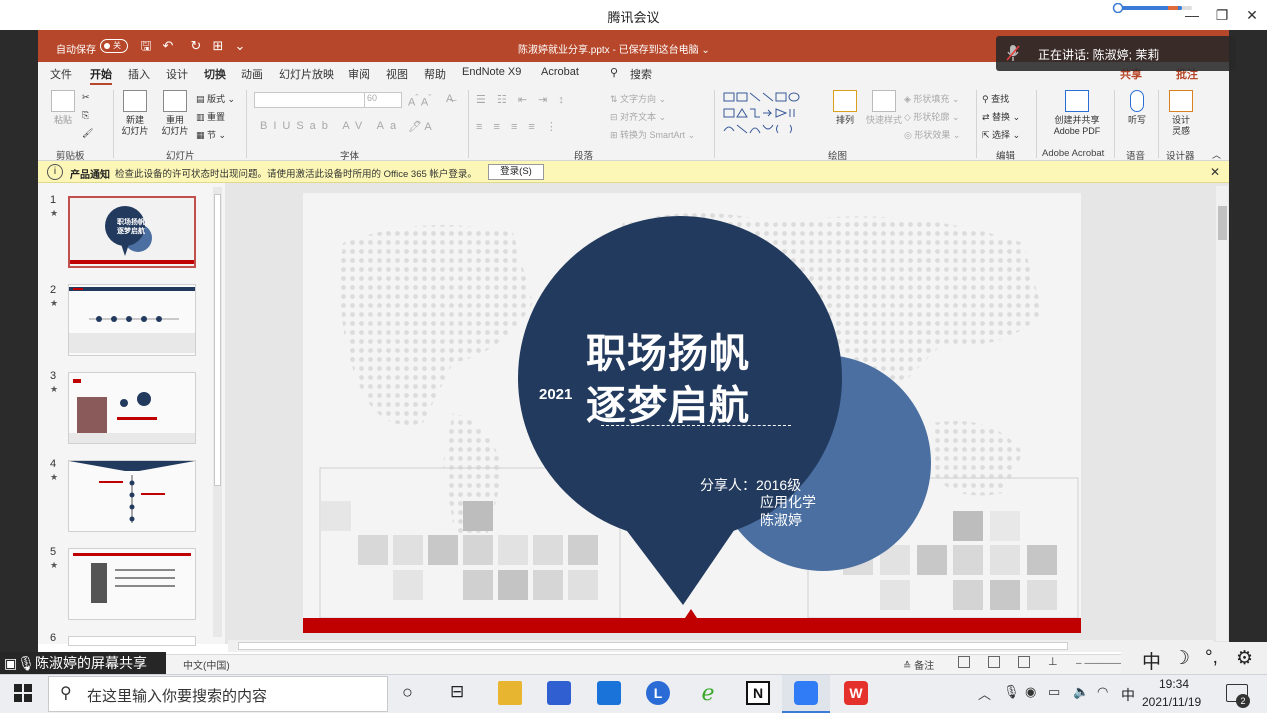 The width and height of the screenshot is (1267, 713). Describe the element at coordinates (1174, 684) in the screenshot. I see `clock-time: 19:34` at that location.